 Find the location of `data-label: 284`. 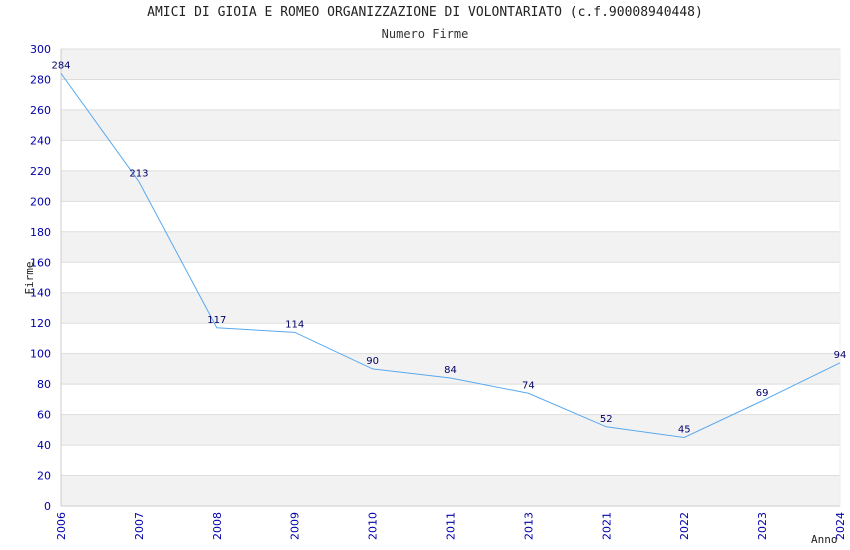

data-label: 284 is located at coordinates (60, 65).